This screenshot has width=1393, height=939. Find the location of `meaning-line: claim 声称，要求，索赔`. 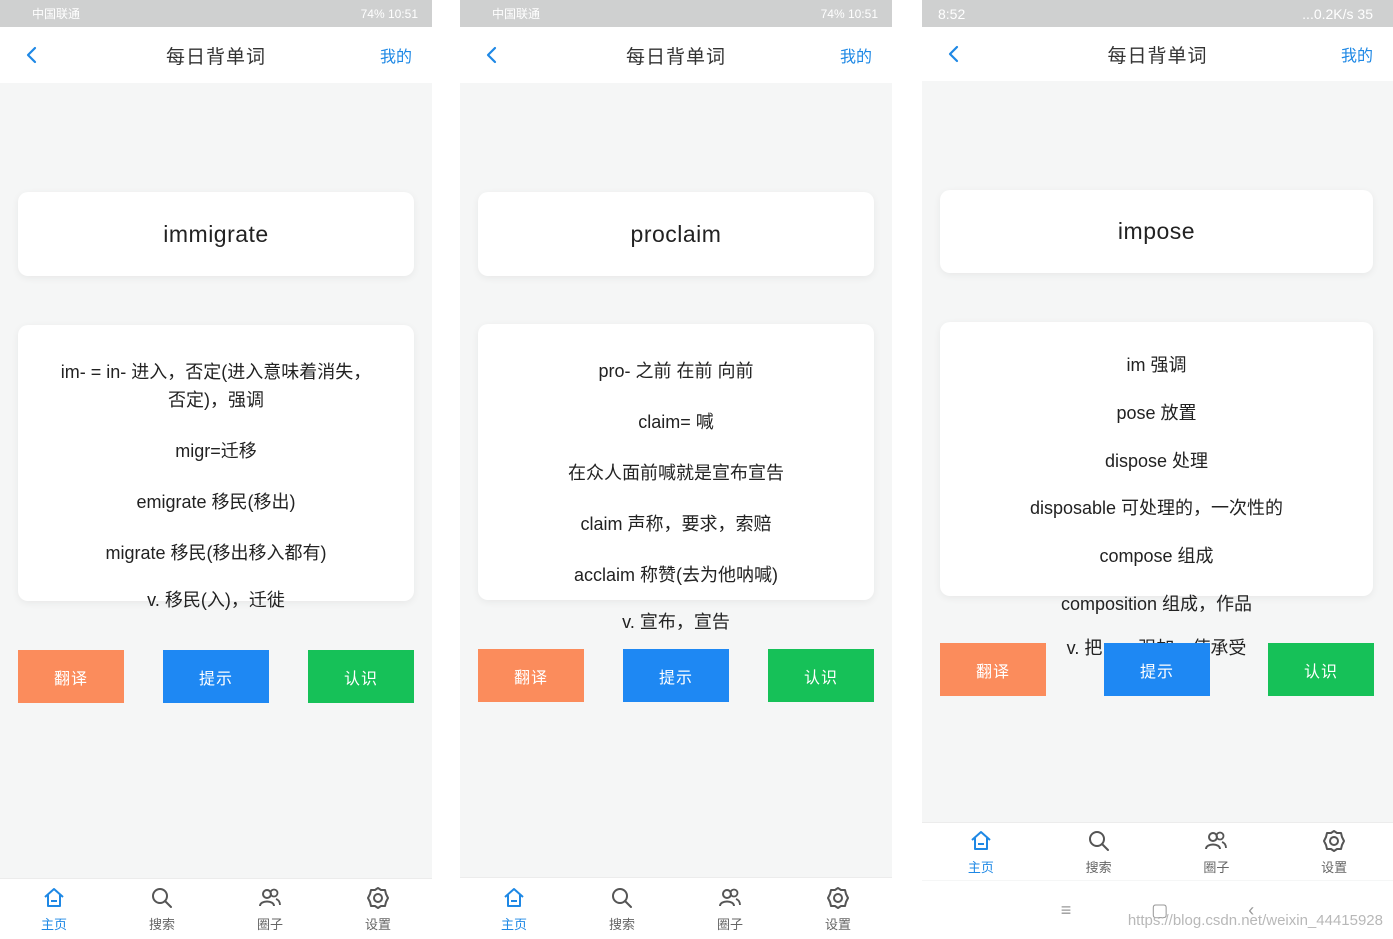

meaning-line: claim 声称，要求，索赔 is located at coordinates (676, 524).